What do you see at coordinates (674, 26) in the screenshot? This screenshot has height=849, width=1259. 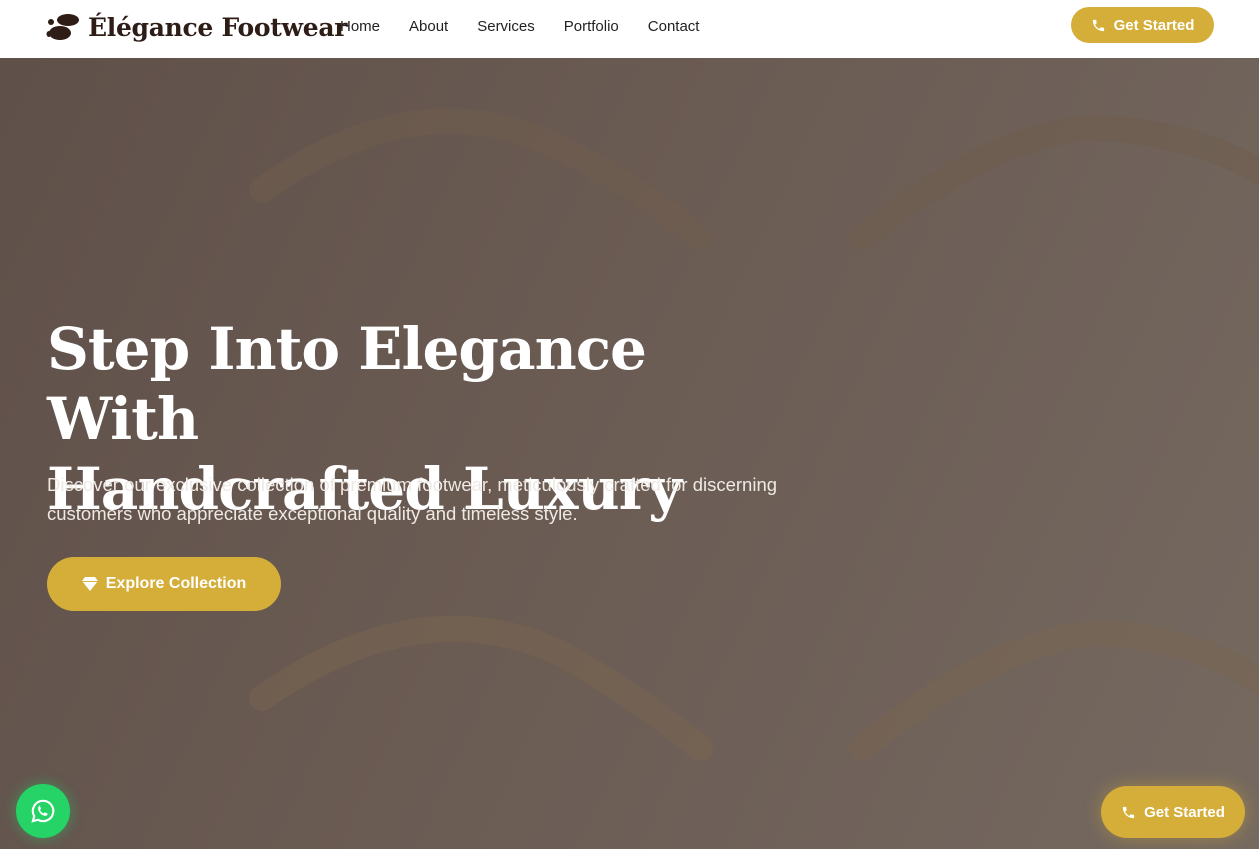 I see `nav-link-contact: Contact` at bounding box center [674, 26].